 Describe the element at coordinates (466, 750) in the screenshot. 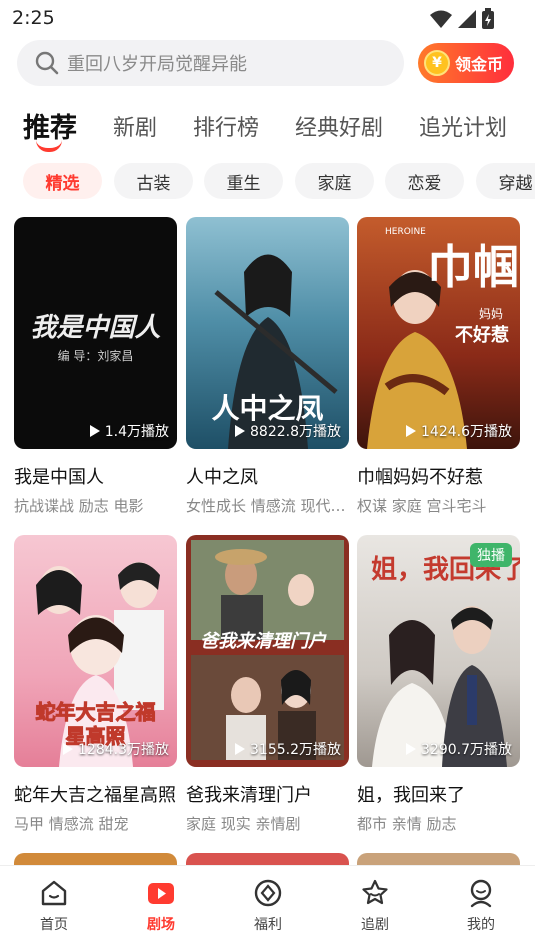

I see `play-count-text: 3290.7万播放` at that location.